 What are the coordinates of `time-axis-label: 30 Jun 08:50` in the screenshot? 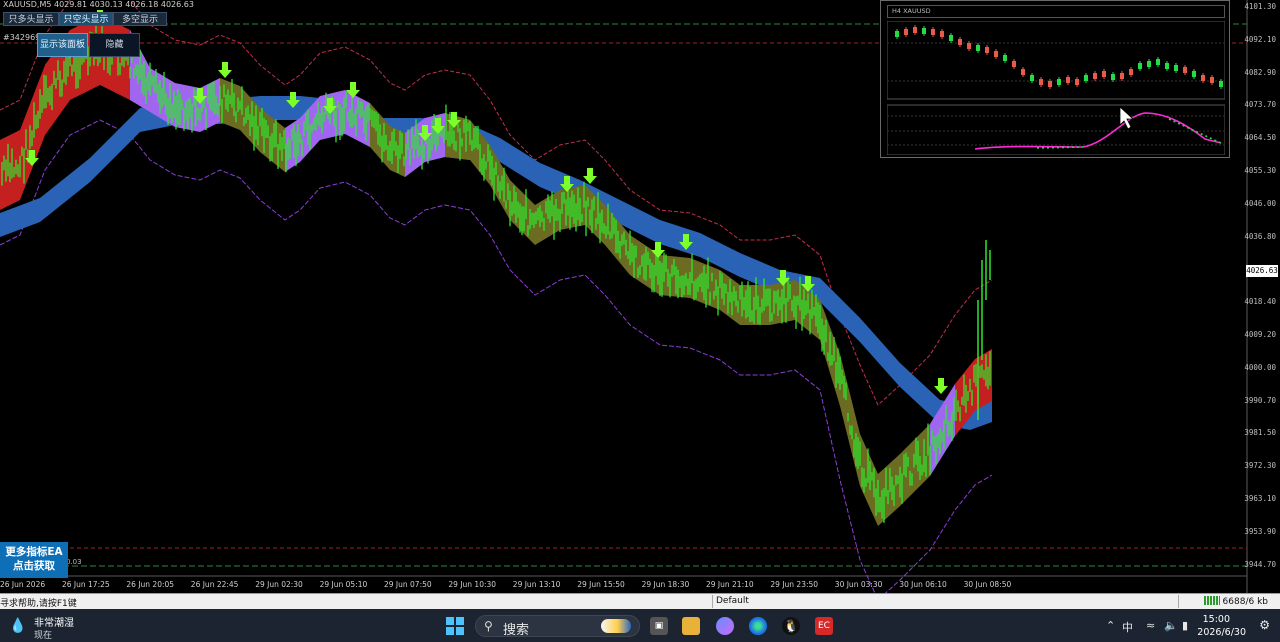 It's located at (987, 584).